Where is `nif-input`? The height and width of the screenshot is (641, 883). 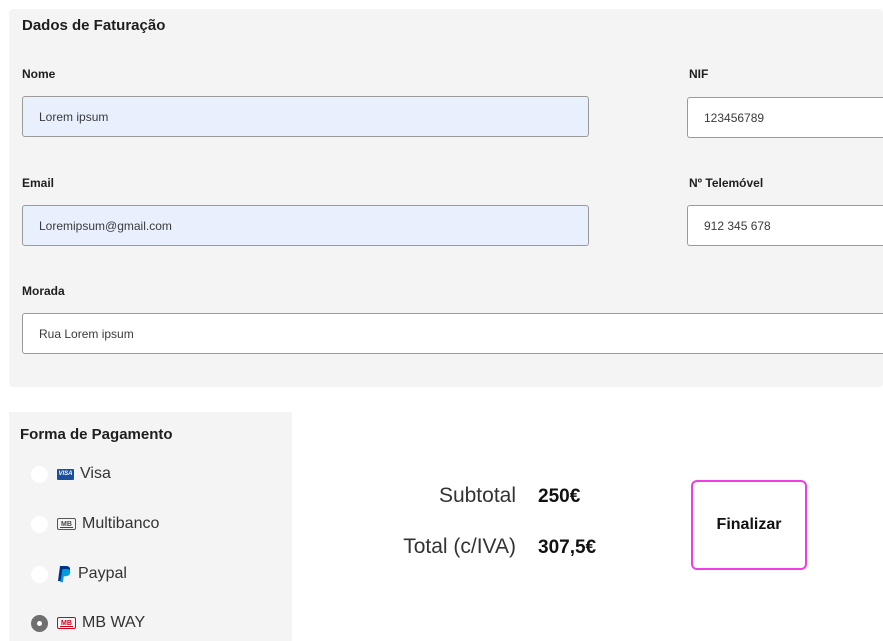
nif-input is located at coordinates (785, 117).